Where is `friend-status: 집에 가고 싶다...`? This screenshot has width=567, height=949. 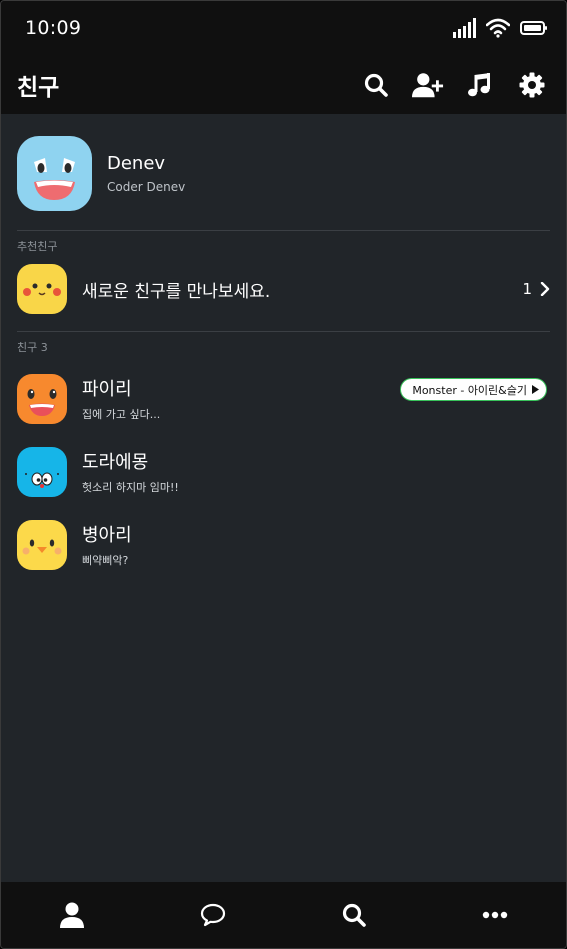 friend-status: 집에 가고 싶다... is located at coordinates (121, 414).